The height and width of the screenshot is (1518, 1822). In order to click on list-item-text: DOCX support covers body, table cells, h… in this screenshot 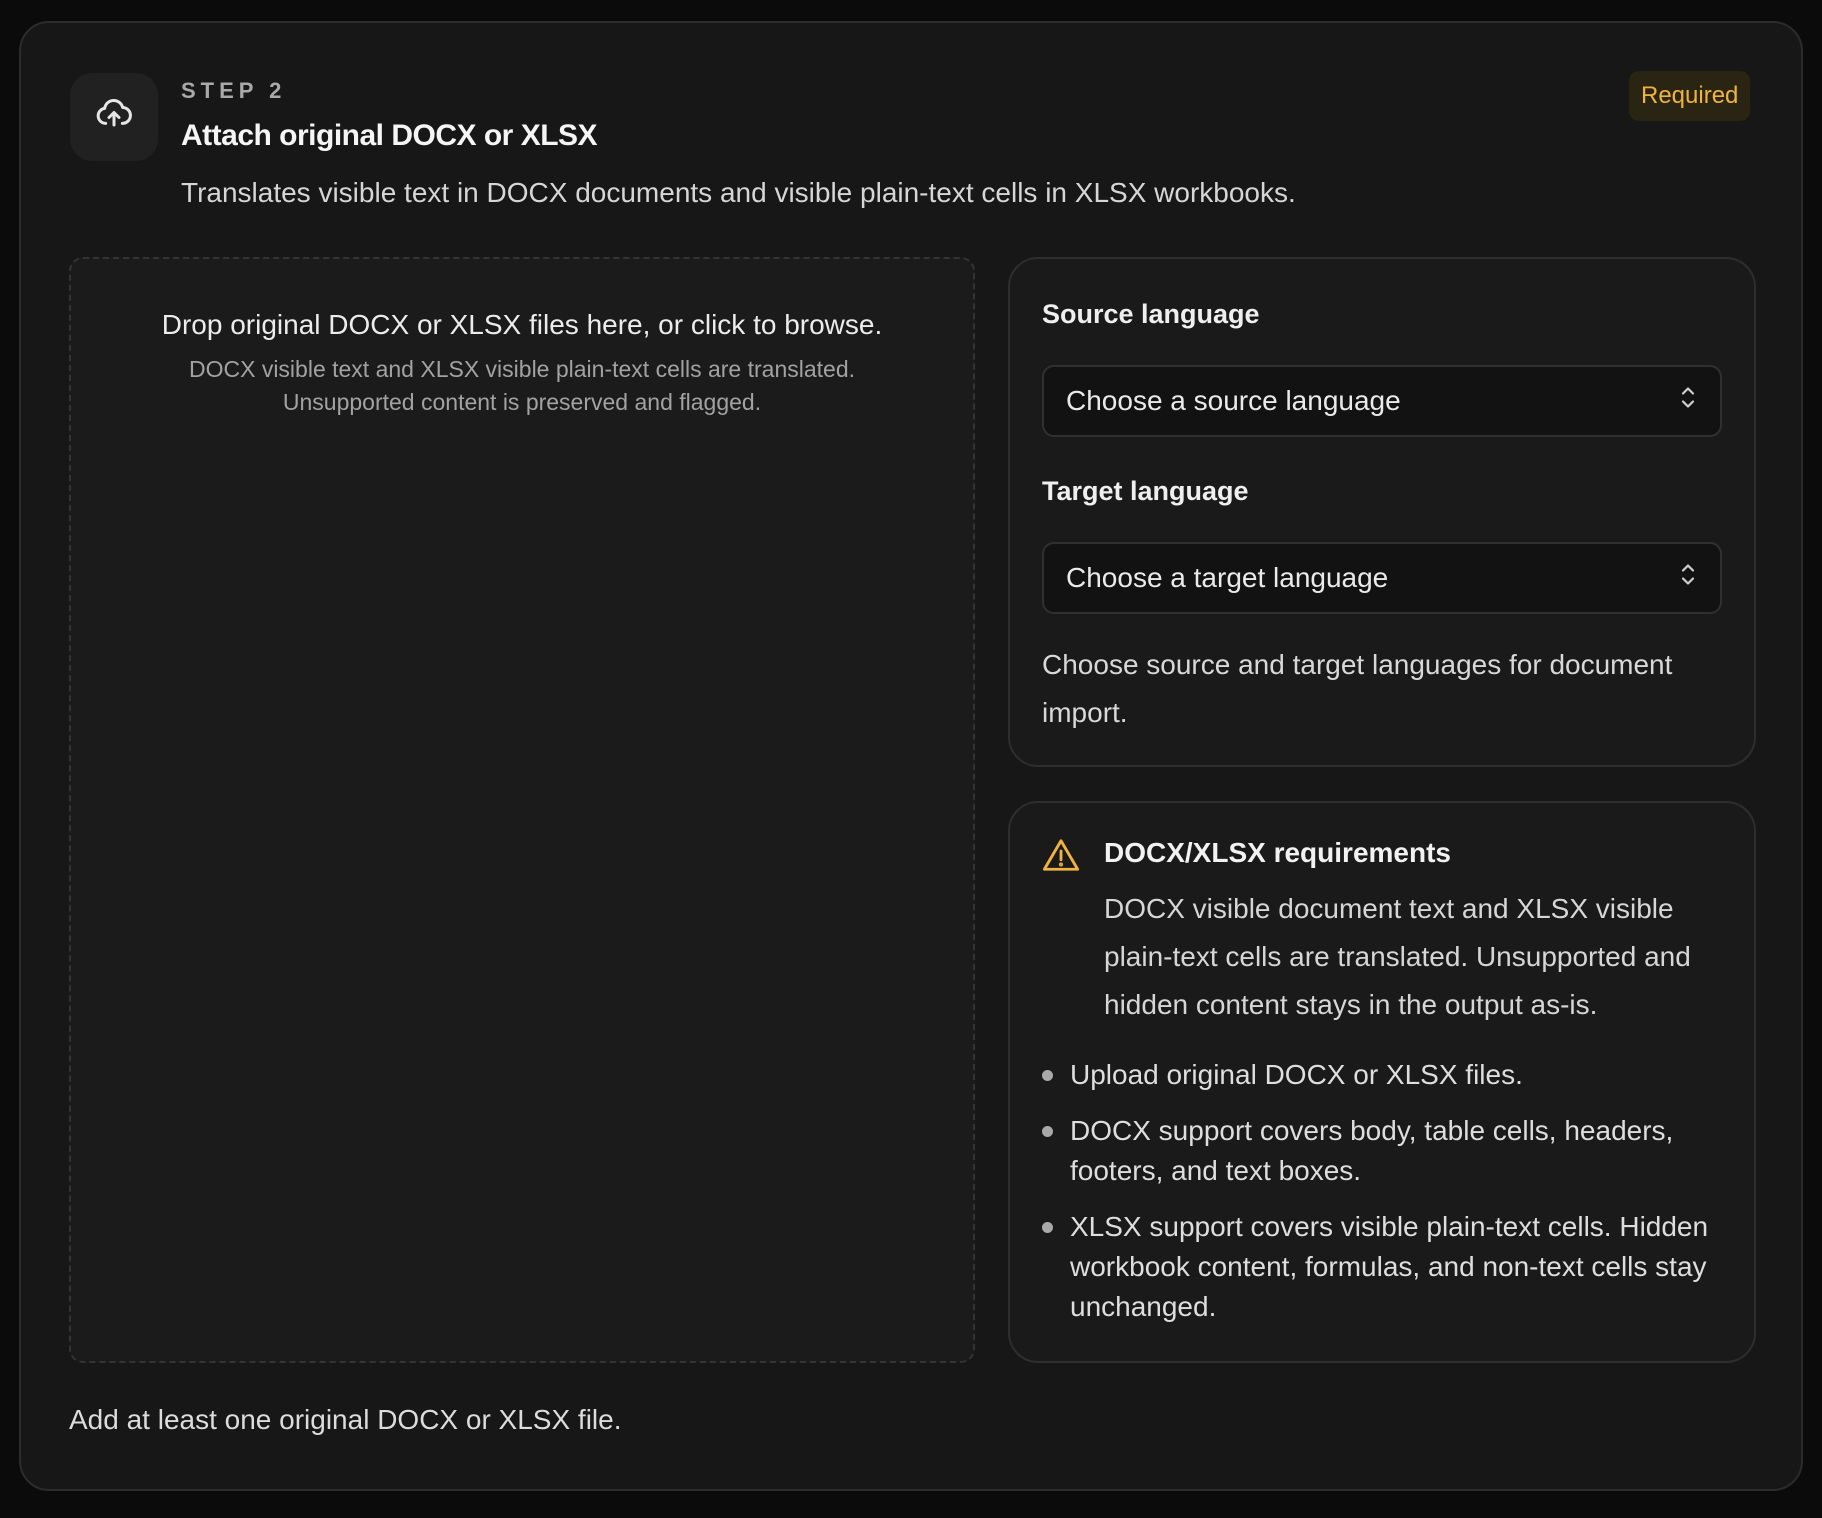, I will do `click(1372, 1150)`.